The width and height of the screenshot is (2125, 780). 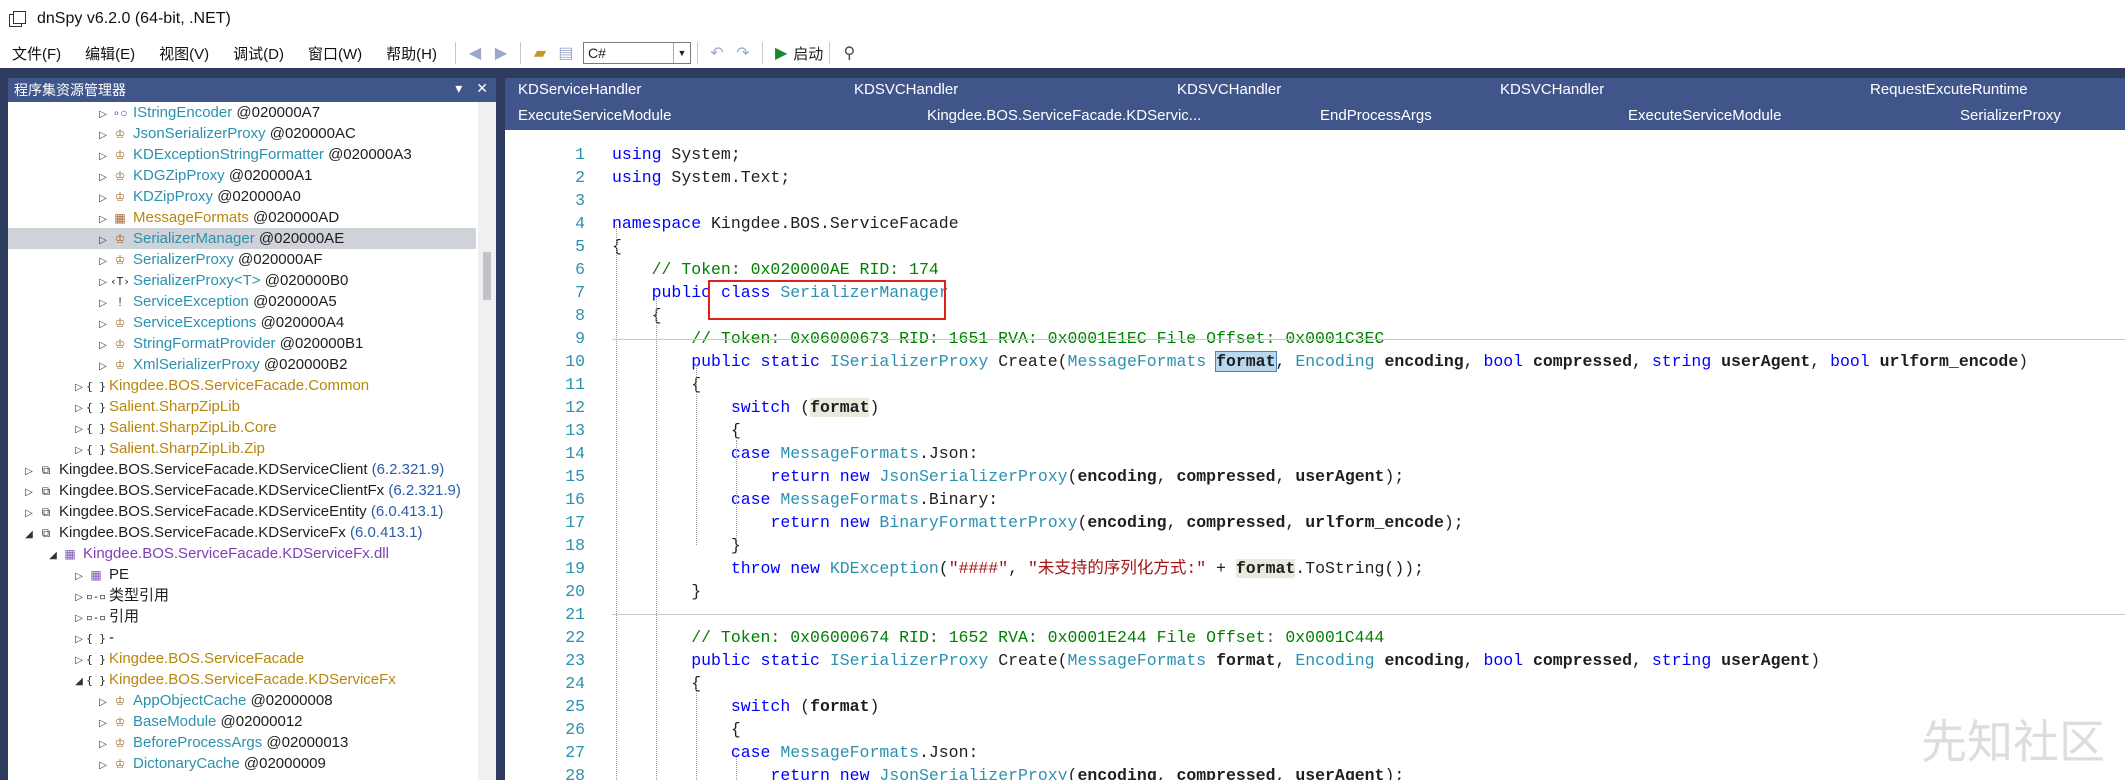 I want to click on code-line: 5{, so click(x=1315, y=247).